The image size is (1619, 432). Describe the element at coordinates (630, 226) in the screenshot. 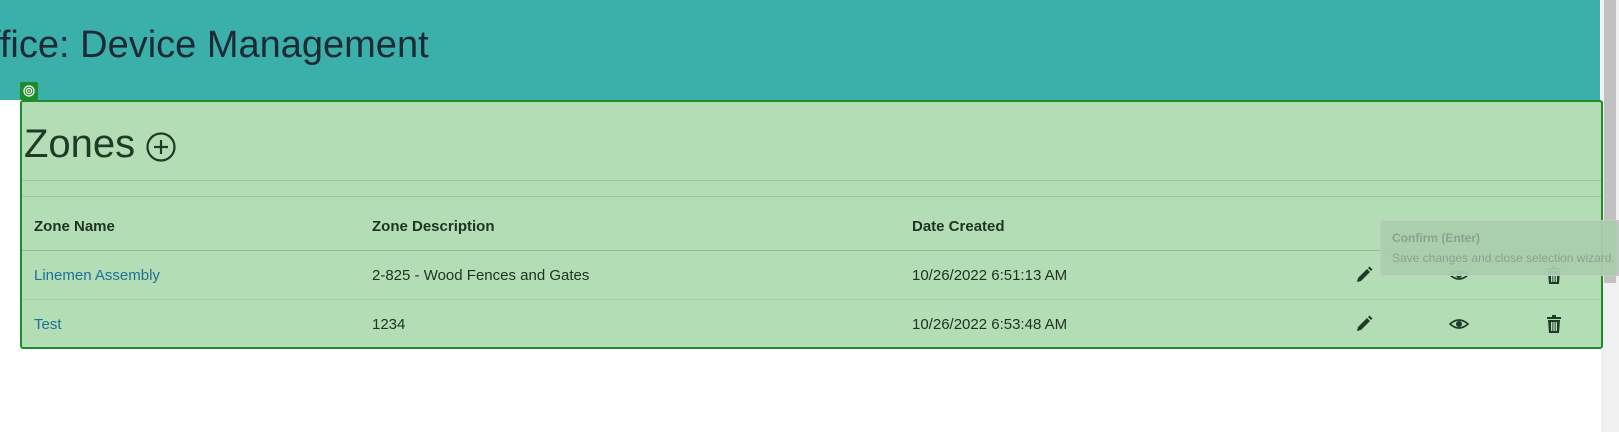

I see `column-header-zone-description: Zone Description` at that location.